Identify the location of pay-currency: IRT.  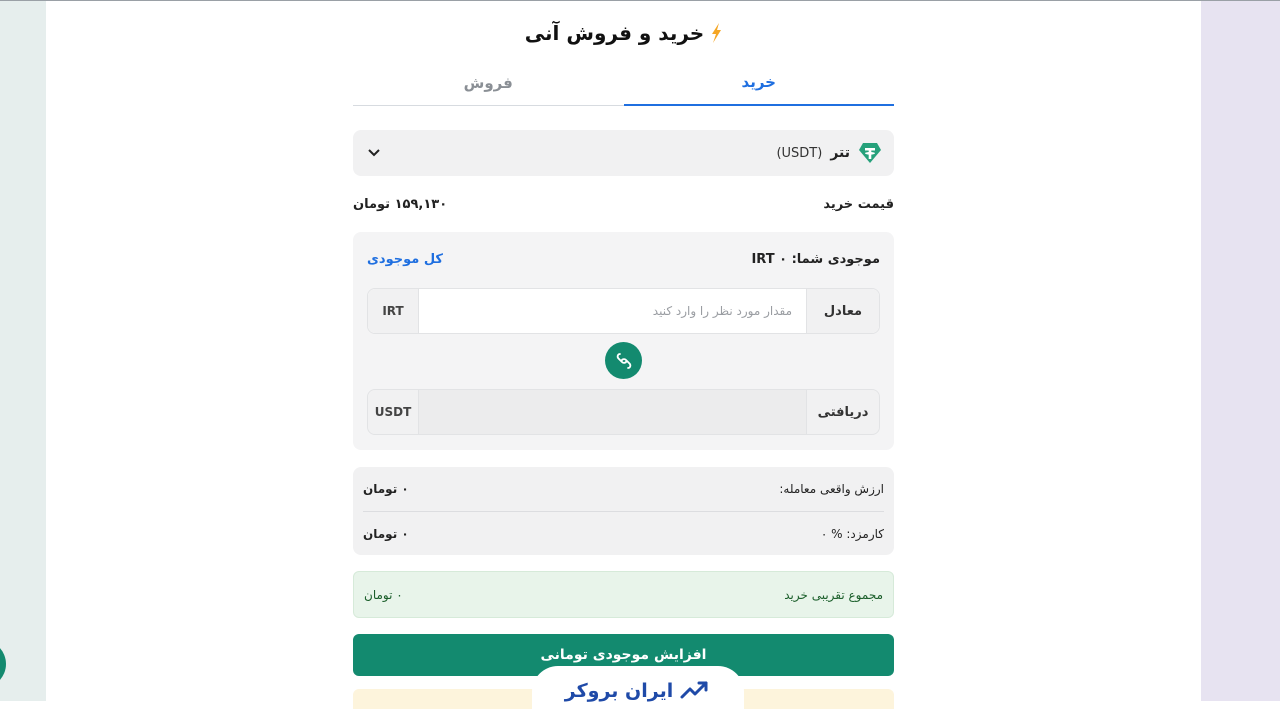
(393, 311).